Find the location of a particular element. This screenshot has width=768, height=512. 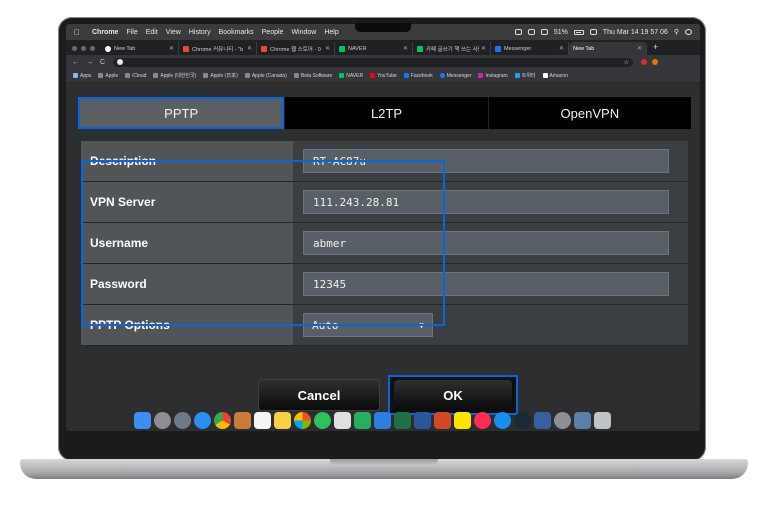

keynote-icon is located at coordinates (382, 420).